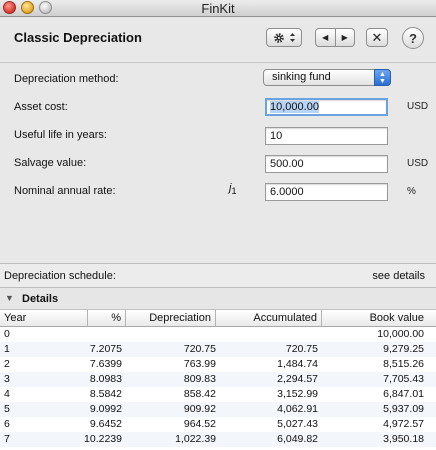  I want to click on arrow-left-icon: ◀, so click(325, 37).